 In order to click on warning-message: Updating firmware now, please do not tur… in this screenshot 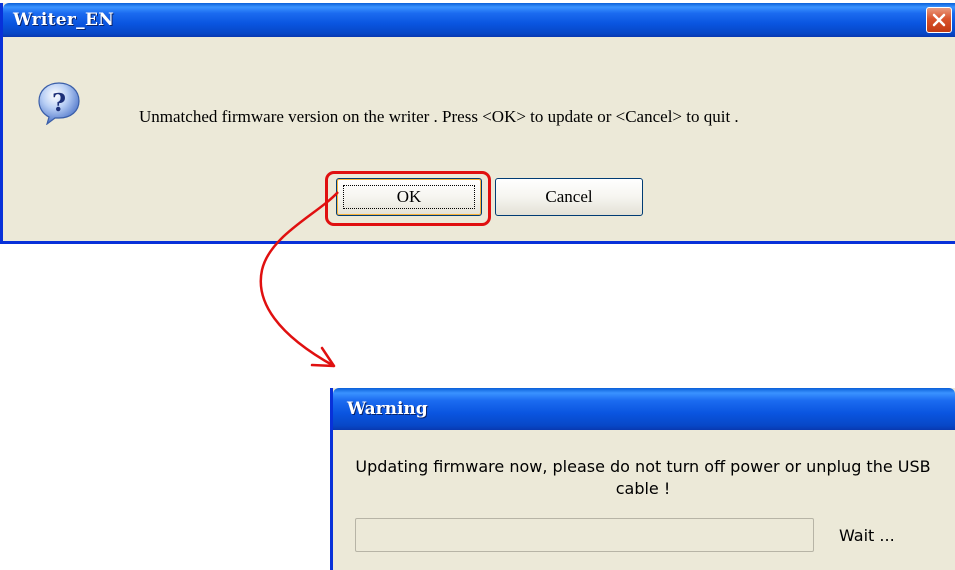, I will do `click(643, 477)`.